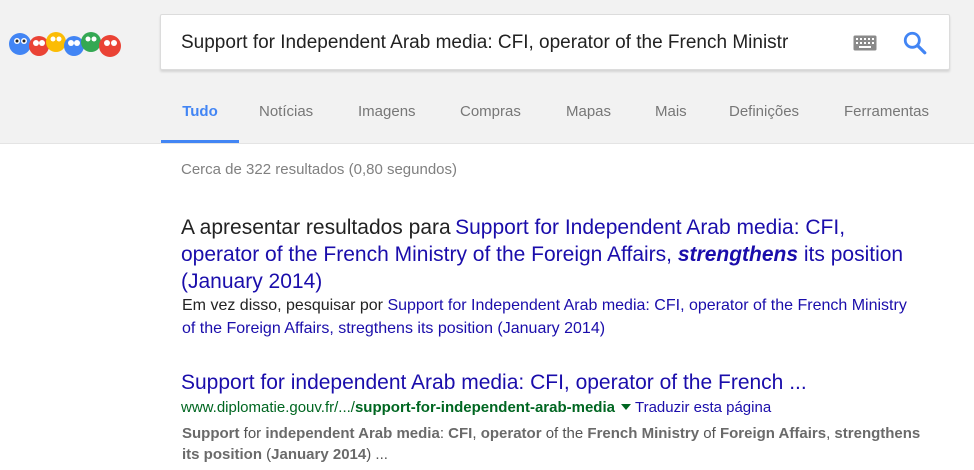 This screenshot has height=470, width=974. I want to click on tab-tools: Ferramentas, so click(886, 121).